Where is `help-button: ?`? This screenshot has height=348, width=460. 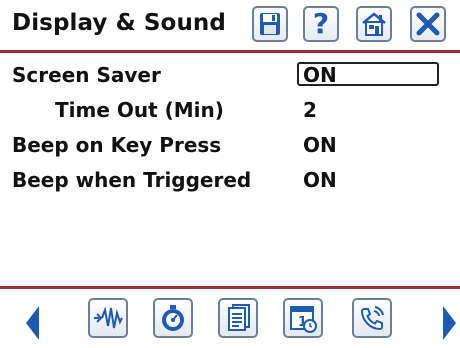 help-button: ? is located at coordinates (321, 24).